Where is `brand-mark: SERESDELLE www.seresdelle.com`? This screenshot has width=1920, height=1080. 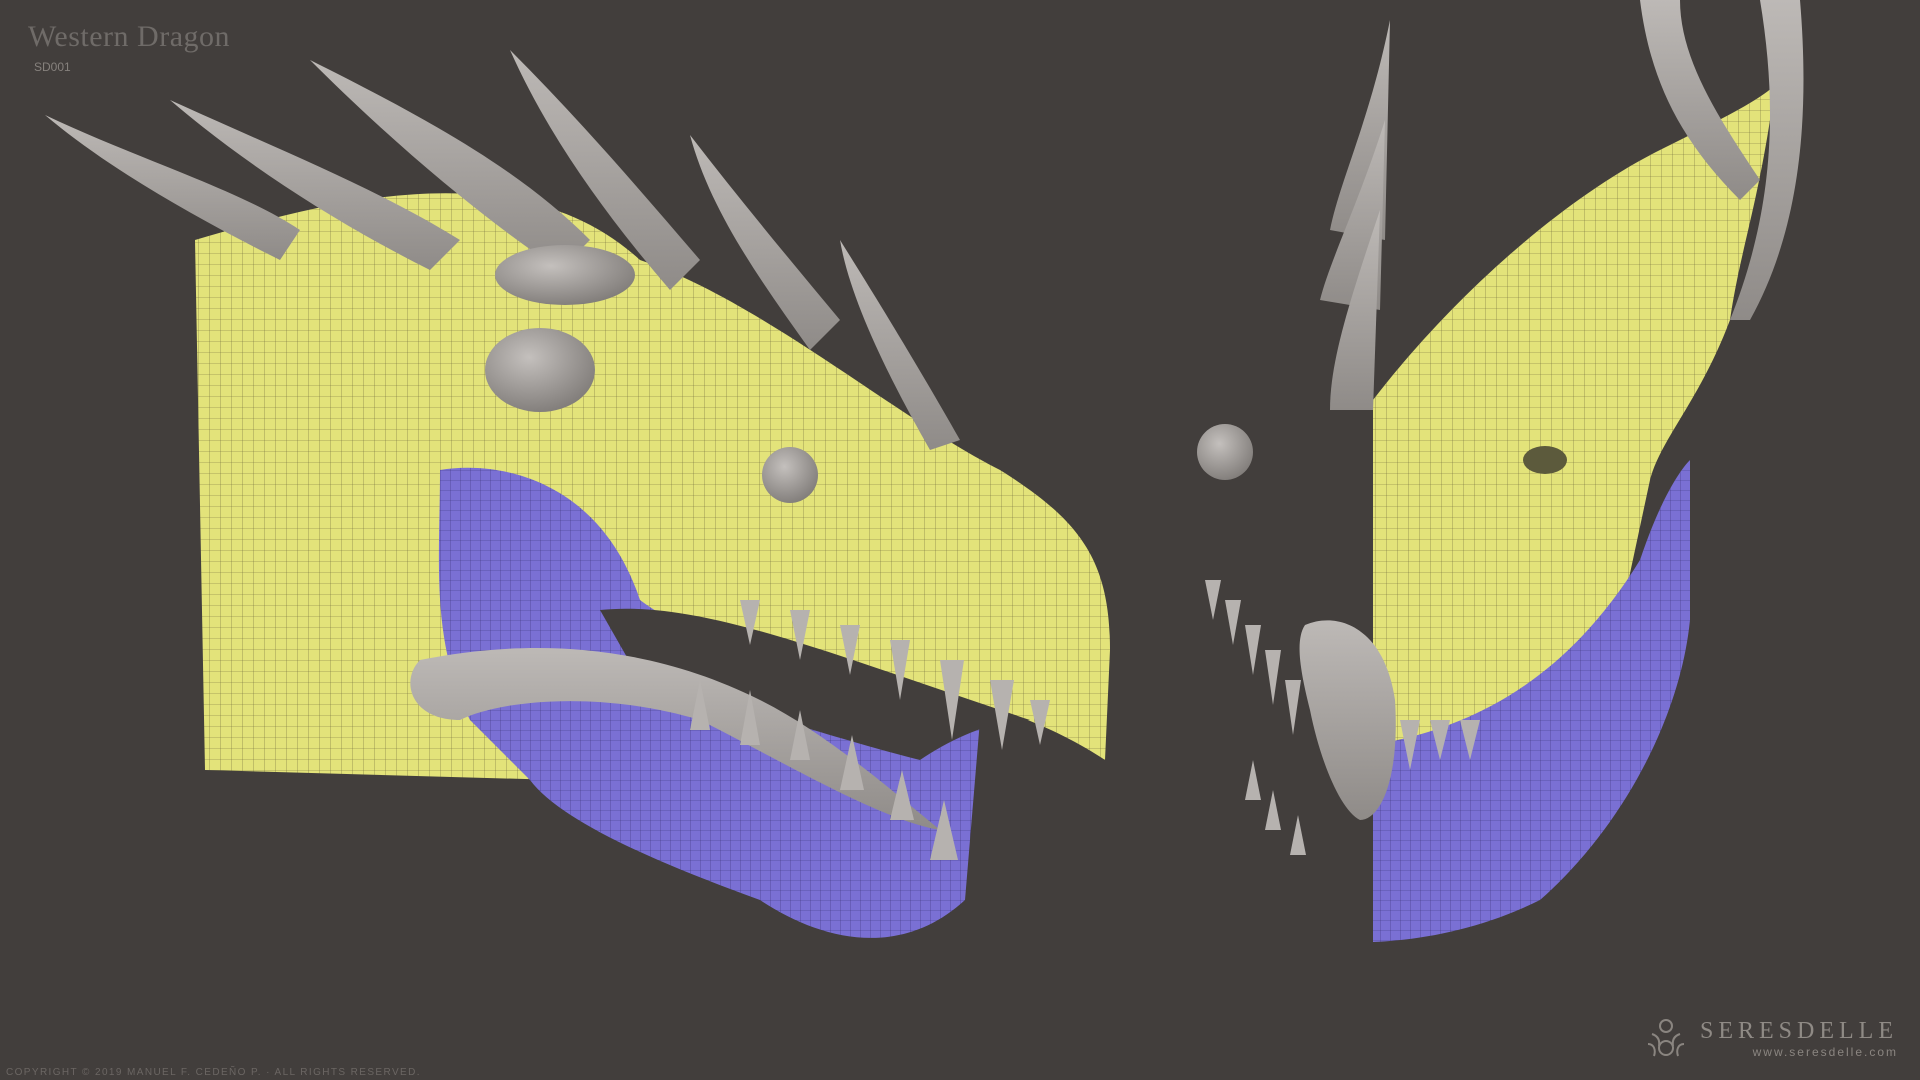 brand-mark: SERESDELLE www.seresdelle.com is located at coordinates (1770, 1038).